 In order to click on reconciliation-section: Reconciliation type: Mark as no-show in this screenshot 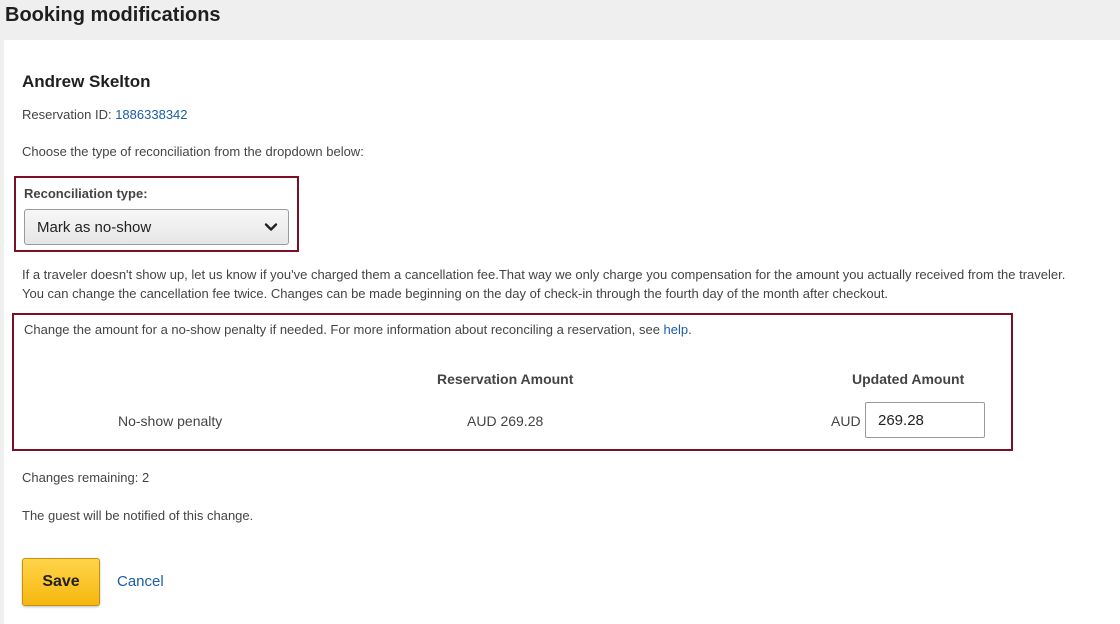, I will do `click(156, 214)`.